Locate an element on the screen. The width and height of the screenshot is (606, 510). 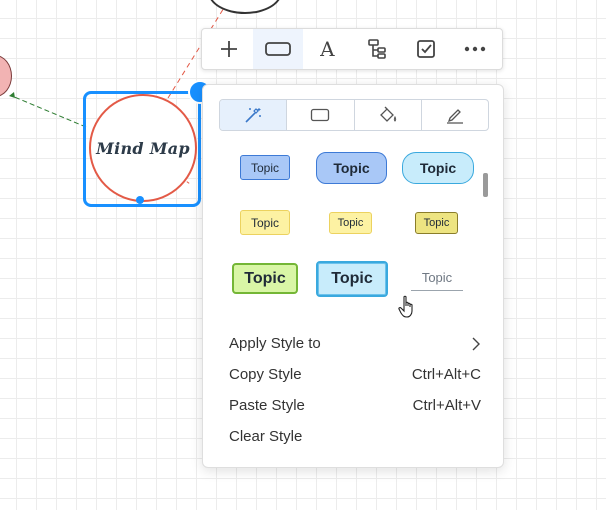
add-button is located at coordinates (228, 49).